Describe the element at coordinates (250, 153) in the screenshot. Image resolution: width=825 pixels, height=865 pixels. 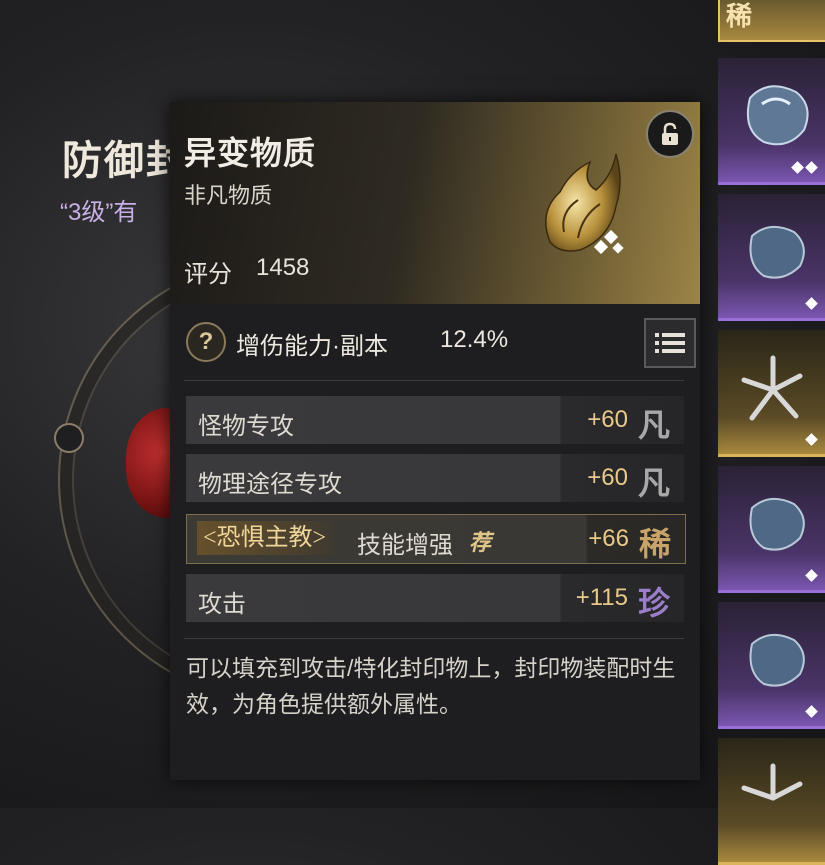
I see `item-name: 异变物质` at that location.